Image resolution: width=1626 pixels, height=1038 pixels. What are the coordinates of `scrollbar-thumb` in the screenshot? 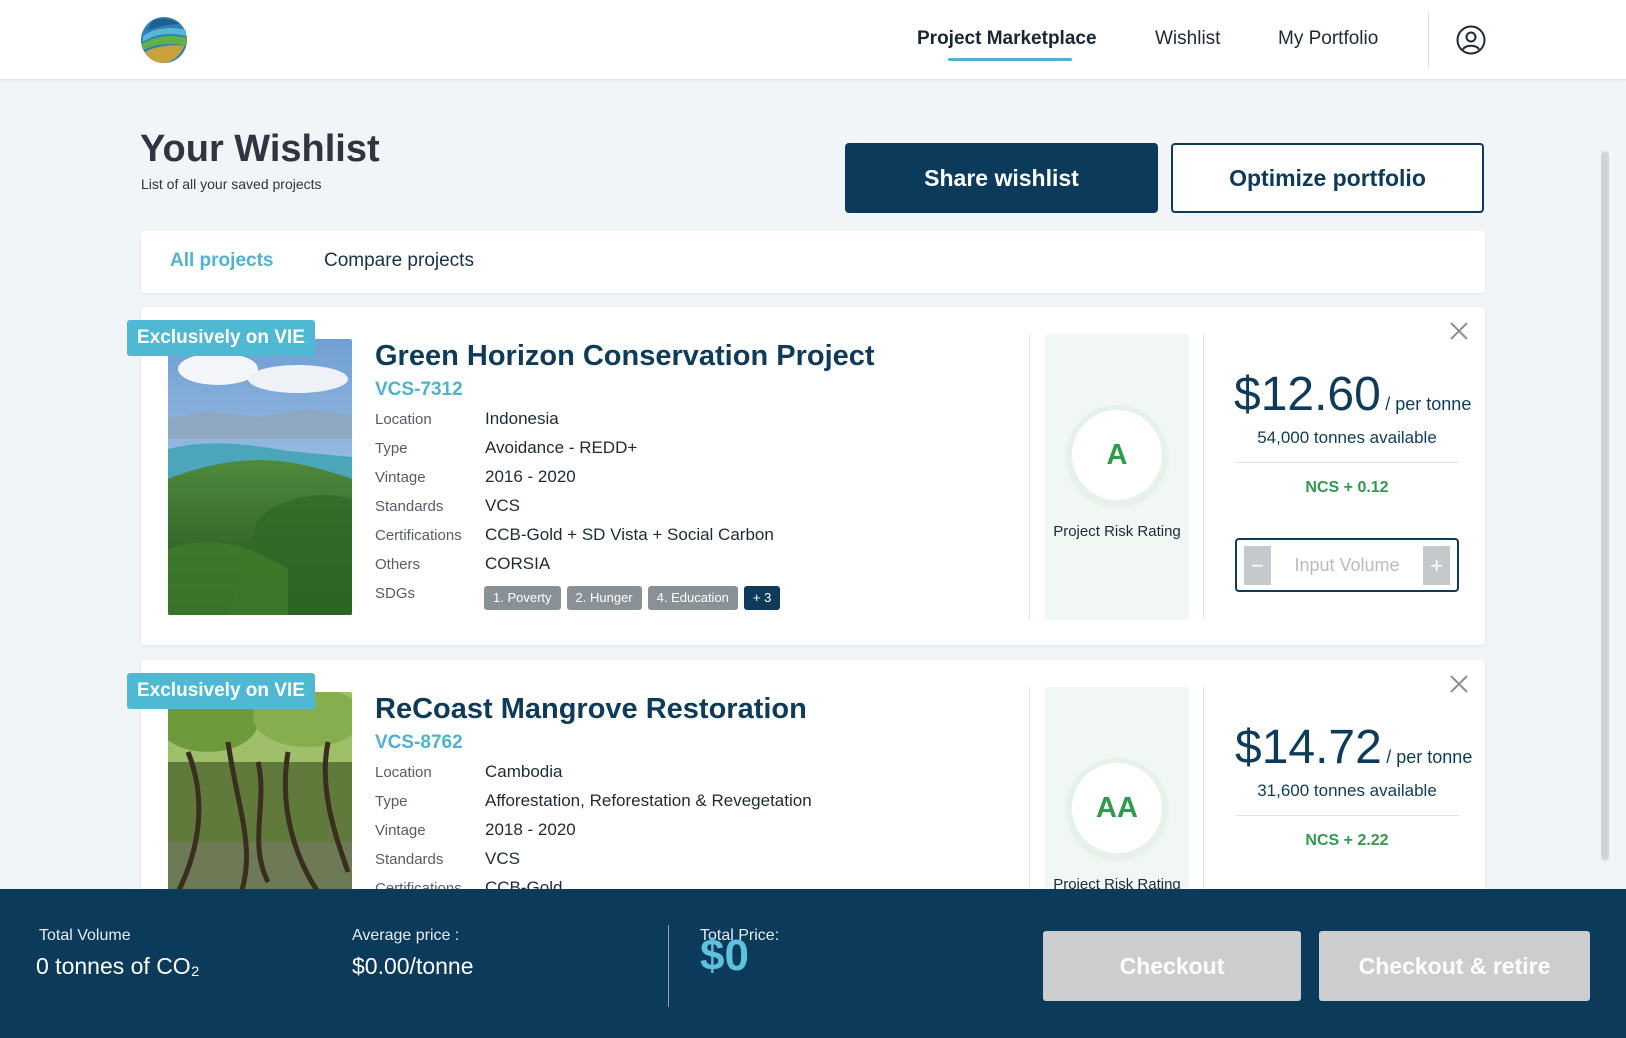 It's located at (1605, 506).